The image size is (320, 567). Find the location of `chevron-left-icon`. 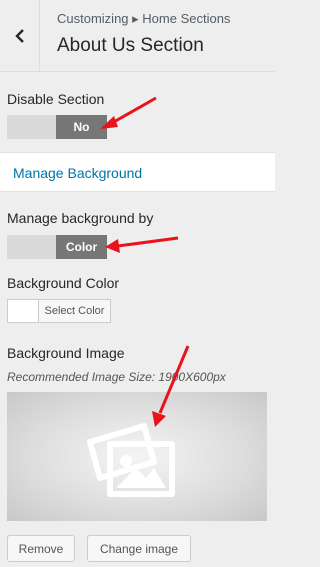

chevron-left-icon is located at coordinates (19, 36).